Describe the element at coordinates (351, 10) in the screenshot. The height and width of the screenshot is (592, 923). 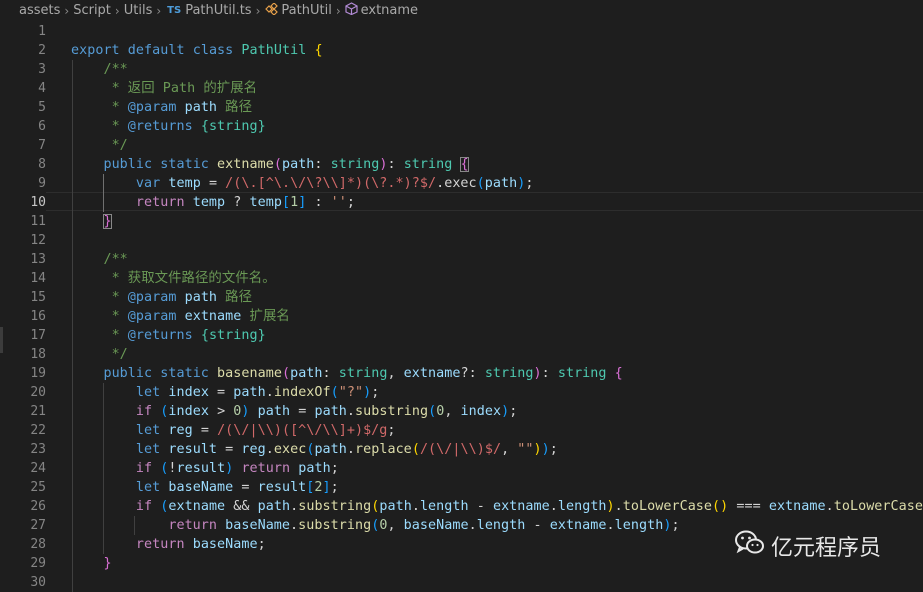
I see `method-symbol-icon` at that location.